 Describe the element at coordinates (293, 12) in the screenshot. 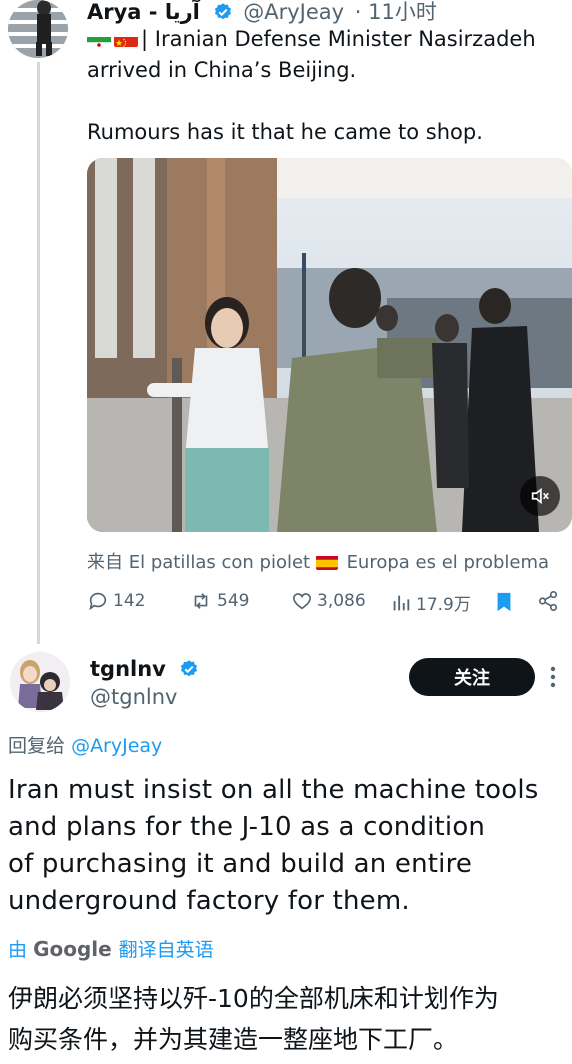

I see `handle: @AryJeay` at that location.